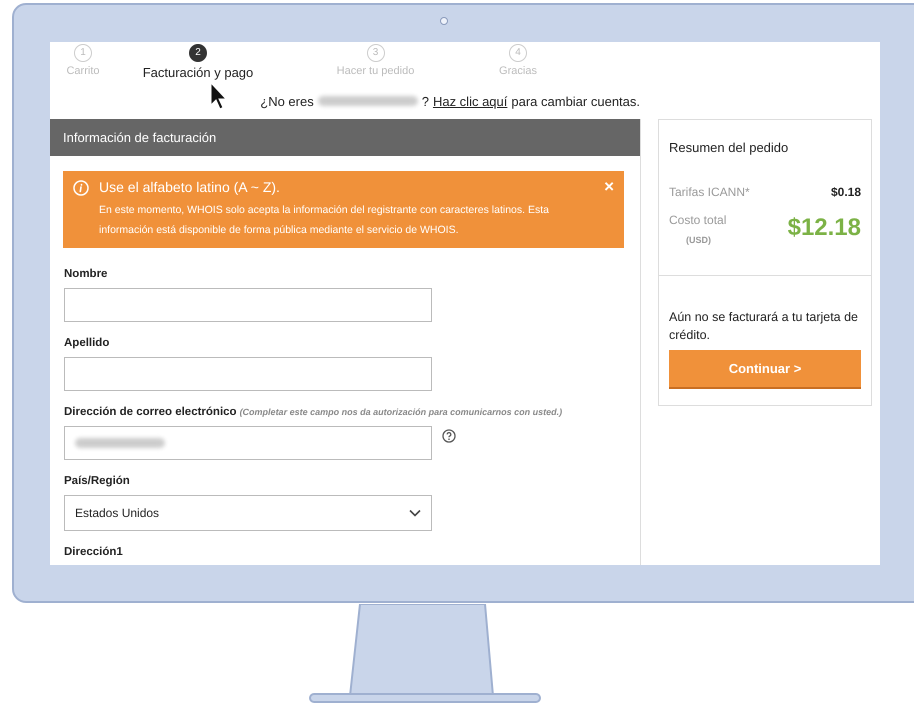  I want to click on step-circle: 2, so click(198, 53).